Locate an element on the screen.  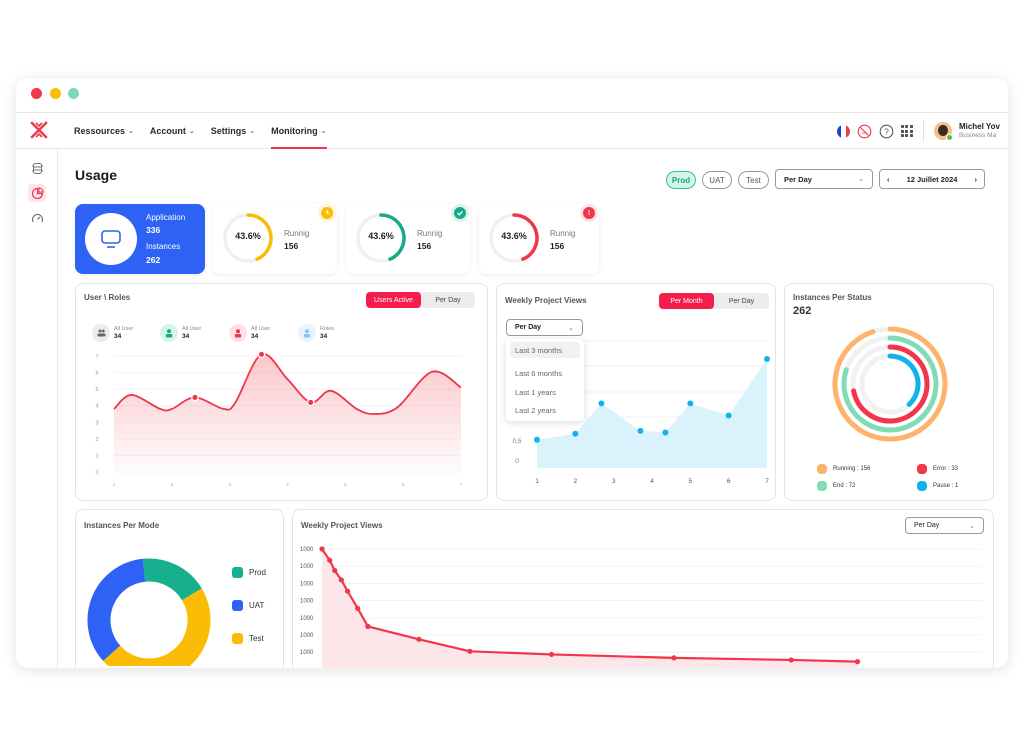
online-status-indicator is located at coordinates (949, 137).